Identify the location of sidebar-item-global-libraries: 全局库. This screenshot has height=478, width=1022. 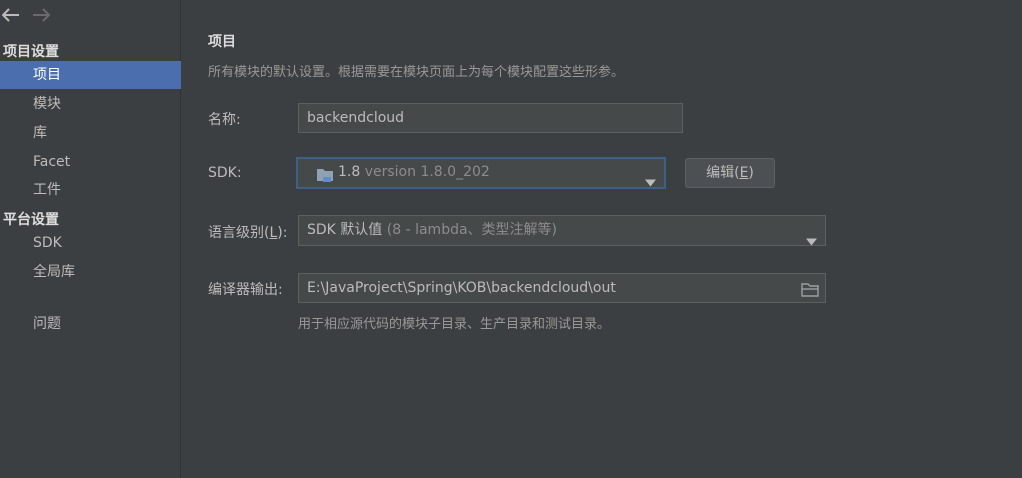
(90, 272).